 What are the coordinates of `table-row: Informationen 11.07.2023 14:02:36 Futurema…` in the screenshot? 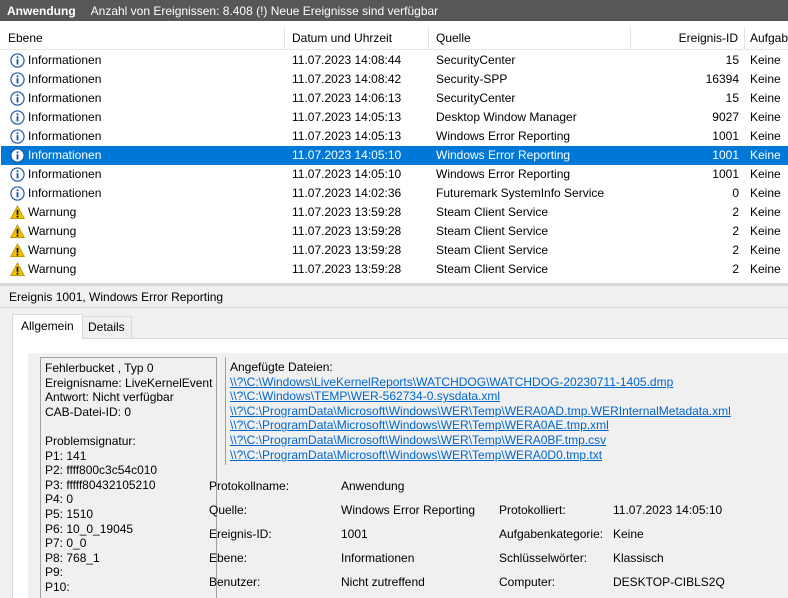 It's located at (394, 193).